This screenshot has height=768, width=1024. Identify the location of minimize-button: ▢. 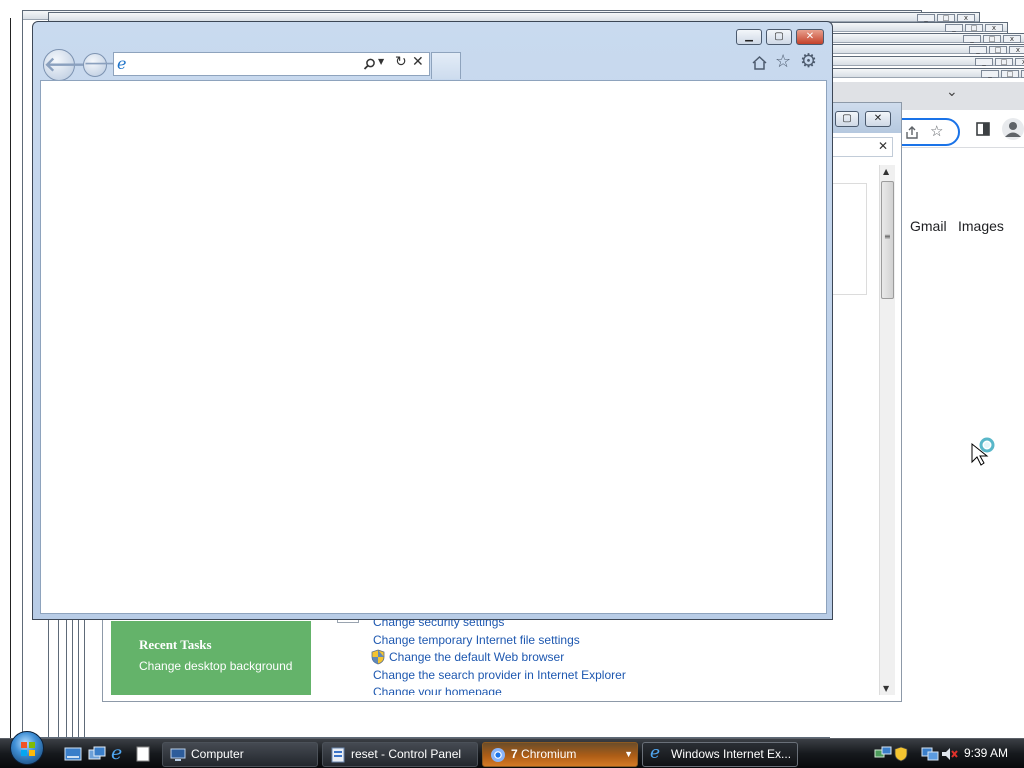
(847, 119).